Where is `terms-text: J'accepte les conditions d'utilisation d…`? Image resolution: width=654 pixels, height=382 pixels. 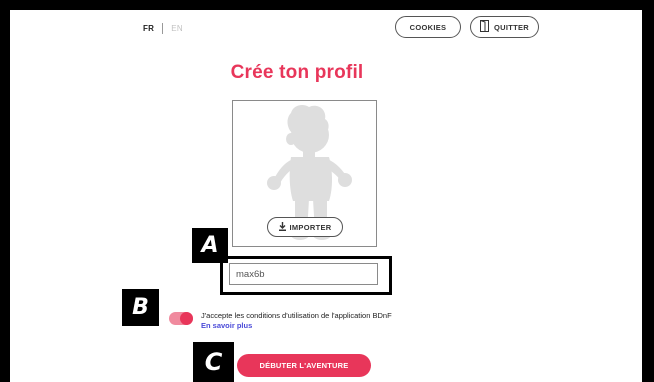 terms-text: J'accepte les conditions d'utilisation d… is located at coordinates (296, 315).